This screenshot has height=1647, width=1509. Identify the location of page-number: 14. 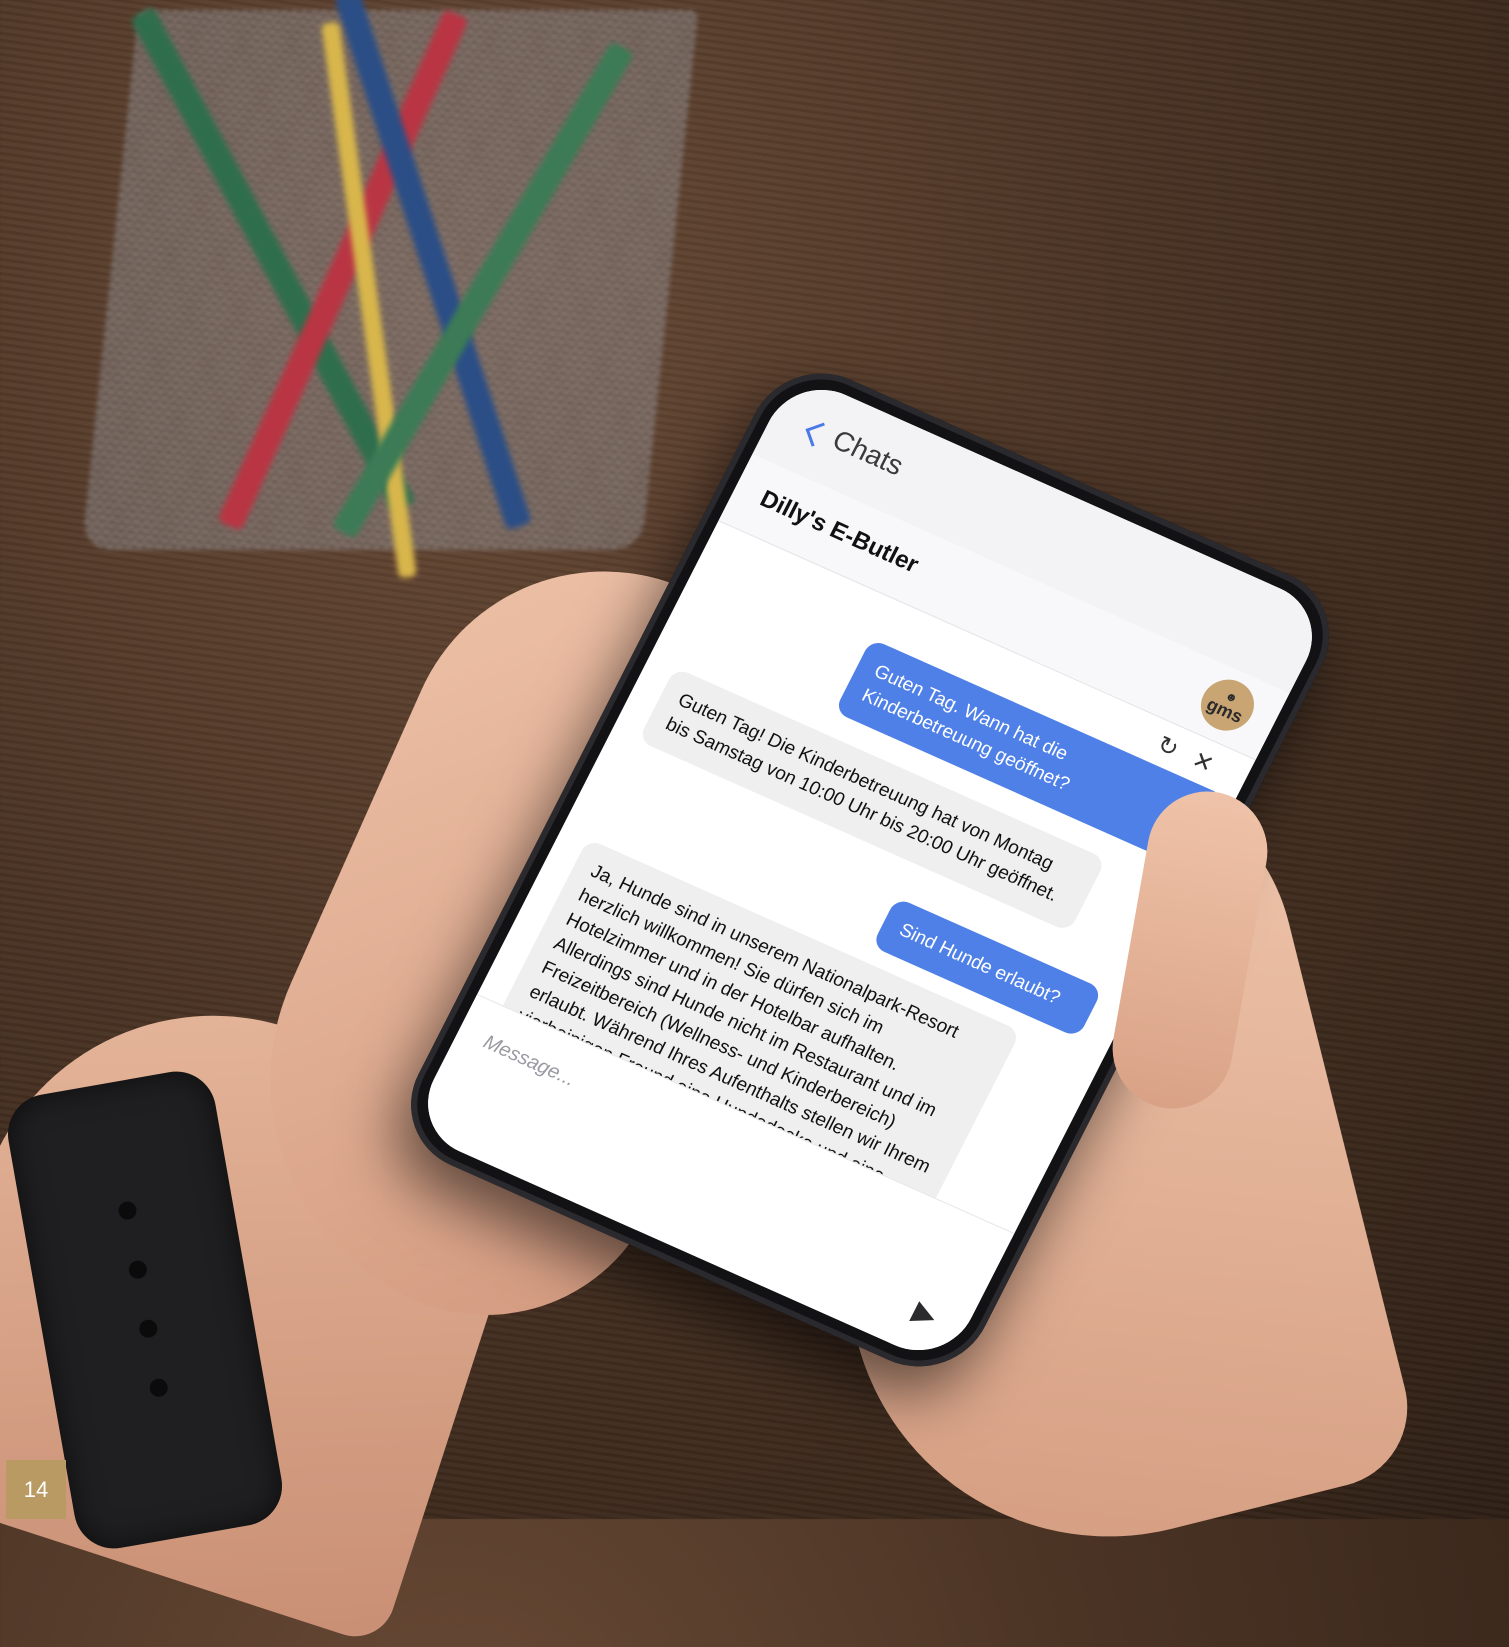
(36, 1489).